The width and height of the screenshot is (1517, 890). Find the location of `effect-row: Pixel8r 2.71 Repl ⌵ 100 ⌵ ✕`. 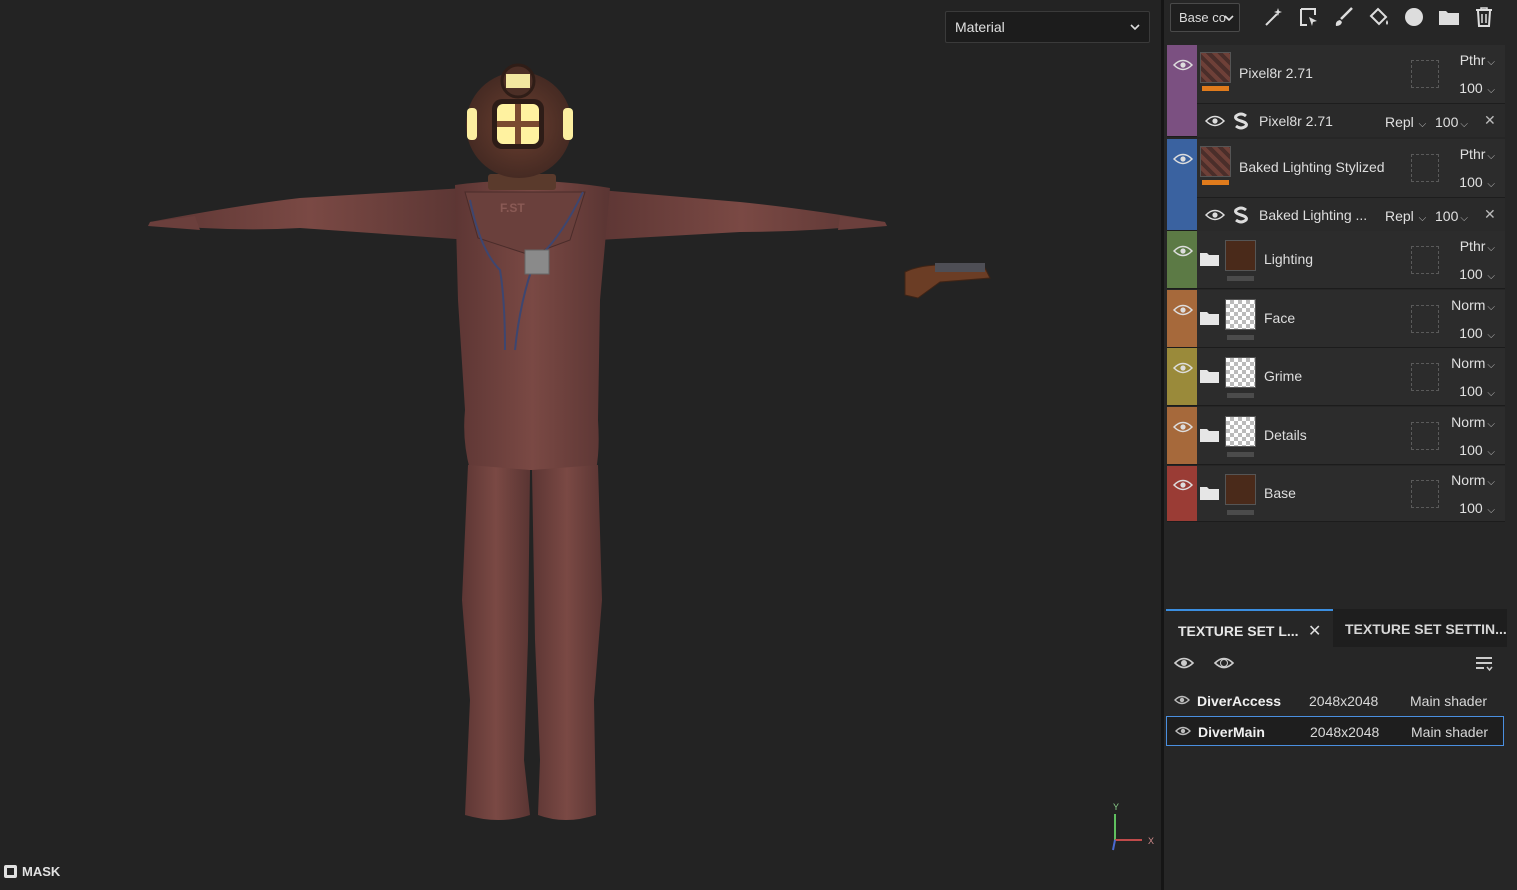

effect-row: Pixel8r 2.71 Repl ⌵ 100 ⌵ ✕ is located at coordinates (1351, 120).